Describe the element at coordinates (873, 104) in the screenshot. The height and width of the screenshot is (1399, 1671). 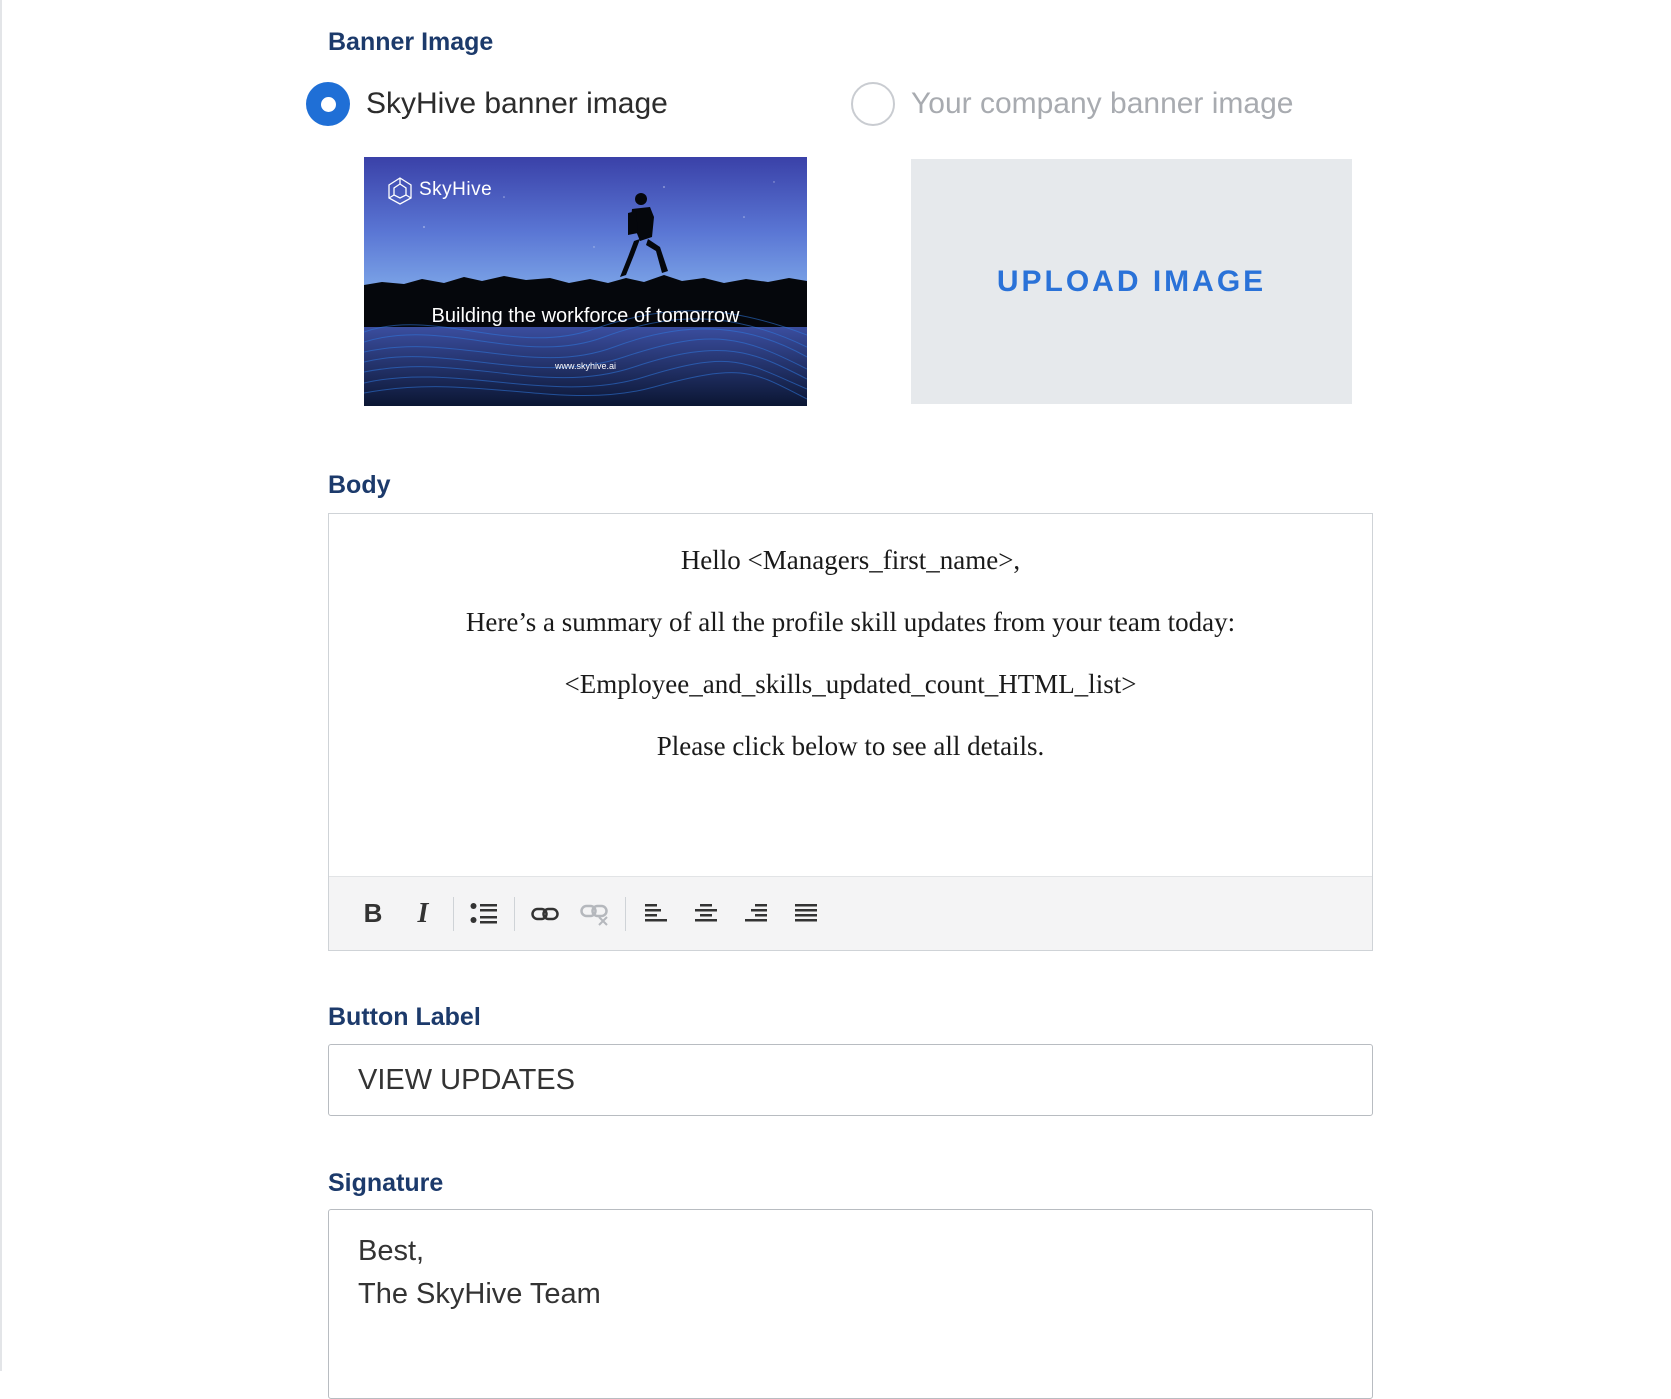
I see `radio-unselected-icon` at that location.